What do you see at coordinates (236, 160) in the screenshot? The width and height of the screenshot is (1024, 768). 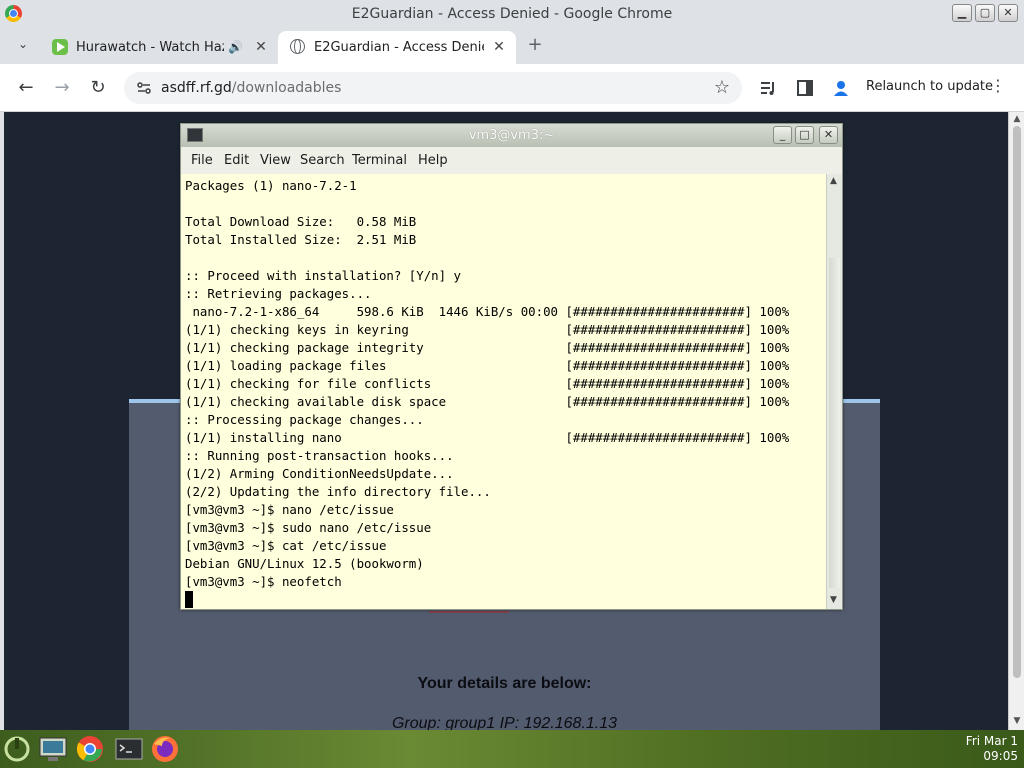 I see `menu-edit: Edit` at bounding box center [236, 160].